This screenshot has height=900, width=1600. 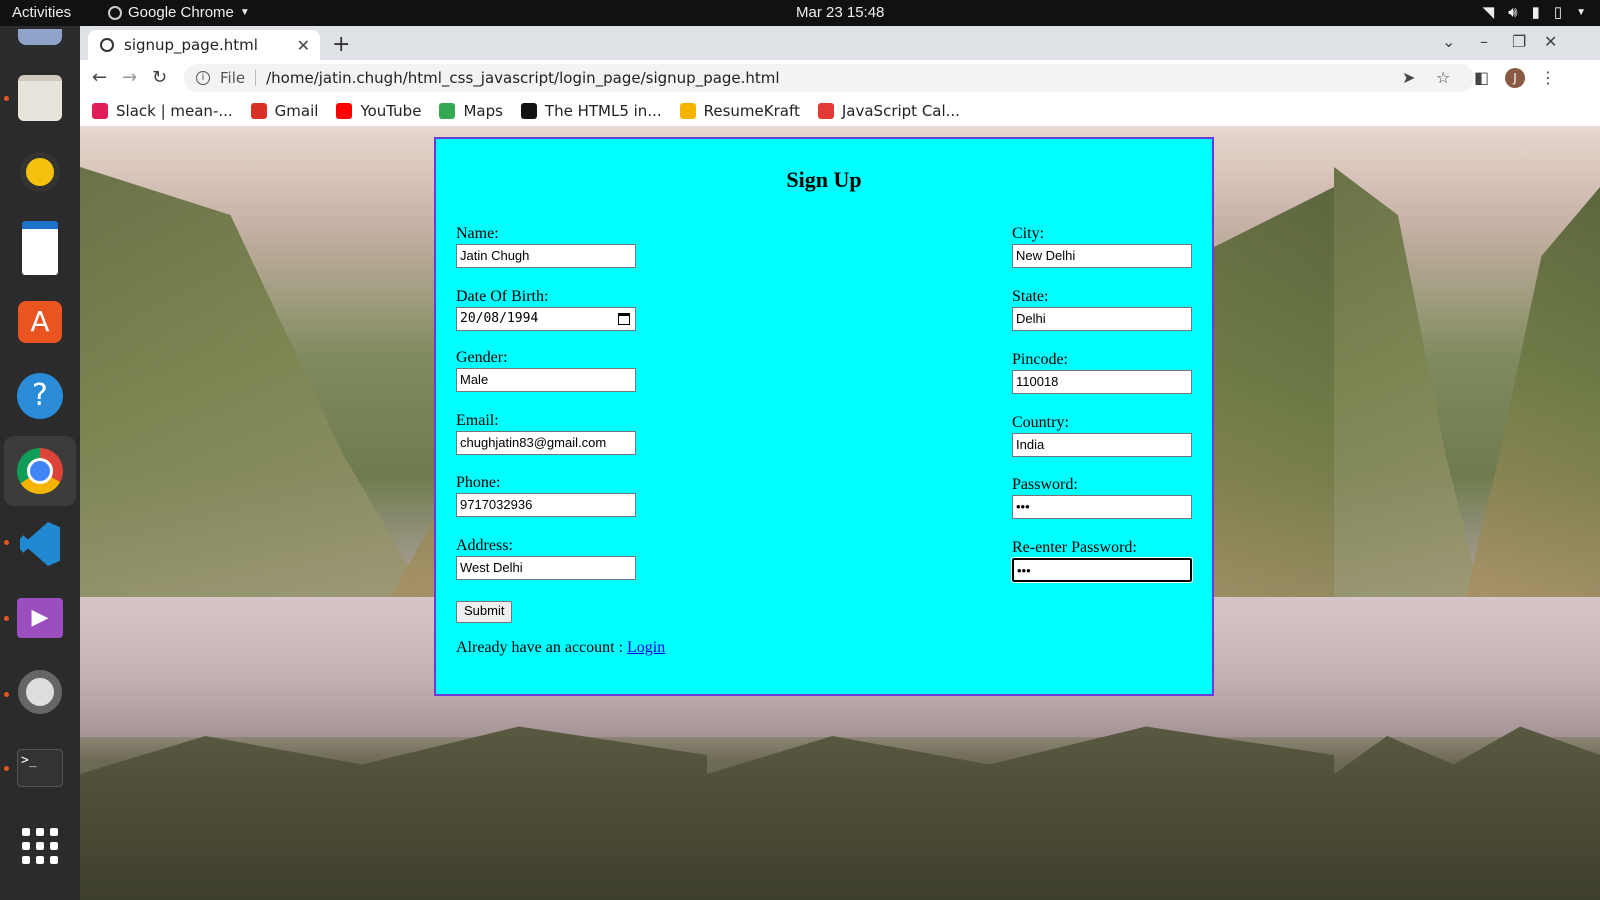 I want to click on bookmark-gmail: Gmail, so click(x=284, y=111).